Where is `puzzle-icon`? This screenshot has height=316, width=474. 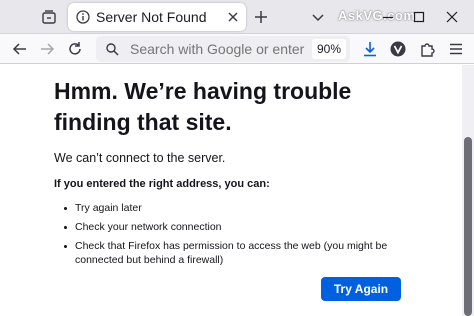
puzzle-icon is located at coordinates (427, 49).